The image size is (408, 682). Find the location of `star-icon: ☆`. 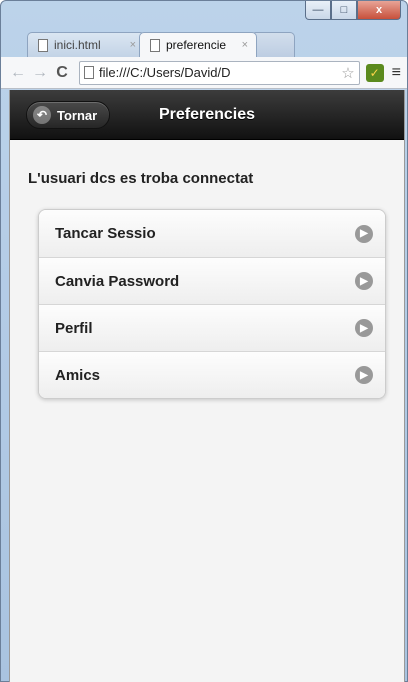

star-icon: ☆ is located at coordinates (347, 73).